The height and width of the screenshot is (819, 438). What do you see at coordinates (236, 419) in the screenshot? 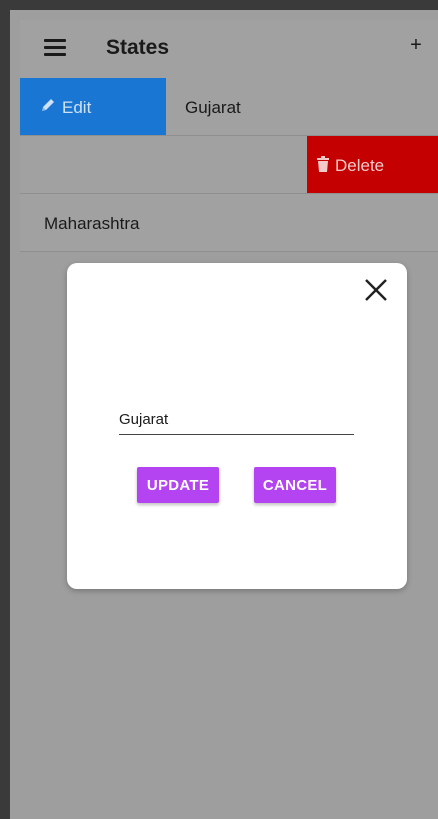
I see `state-name-input` at bounding box center [236, 419].